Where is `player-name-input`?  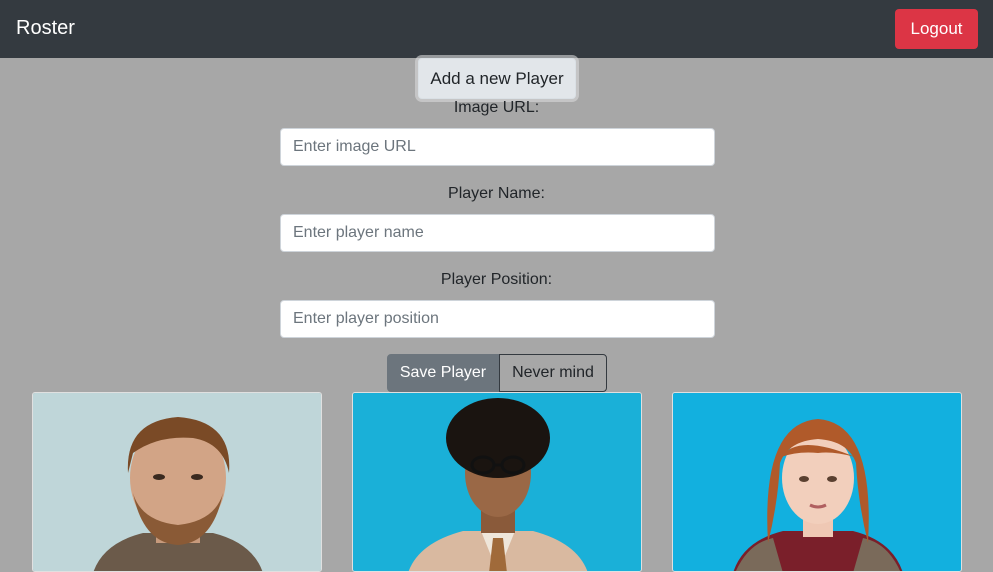 player-name-input is located at coordinates (497, 233).